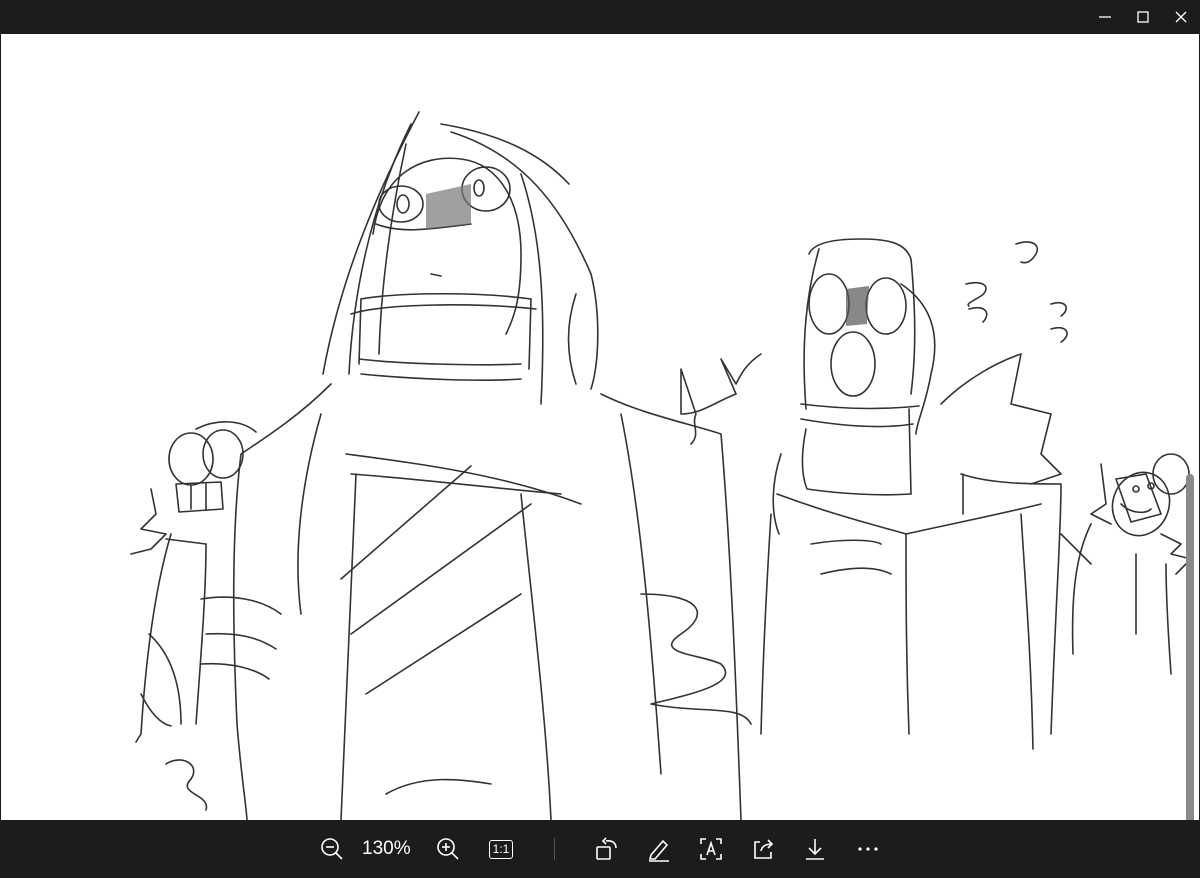 Image resolution: width=1200 pixels, height=878 pixels. I want to click on save-button, so click(815, 849).